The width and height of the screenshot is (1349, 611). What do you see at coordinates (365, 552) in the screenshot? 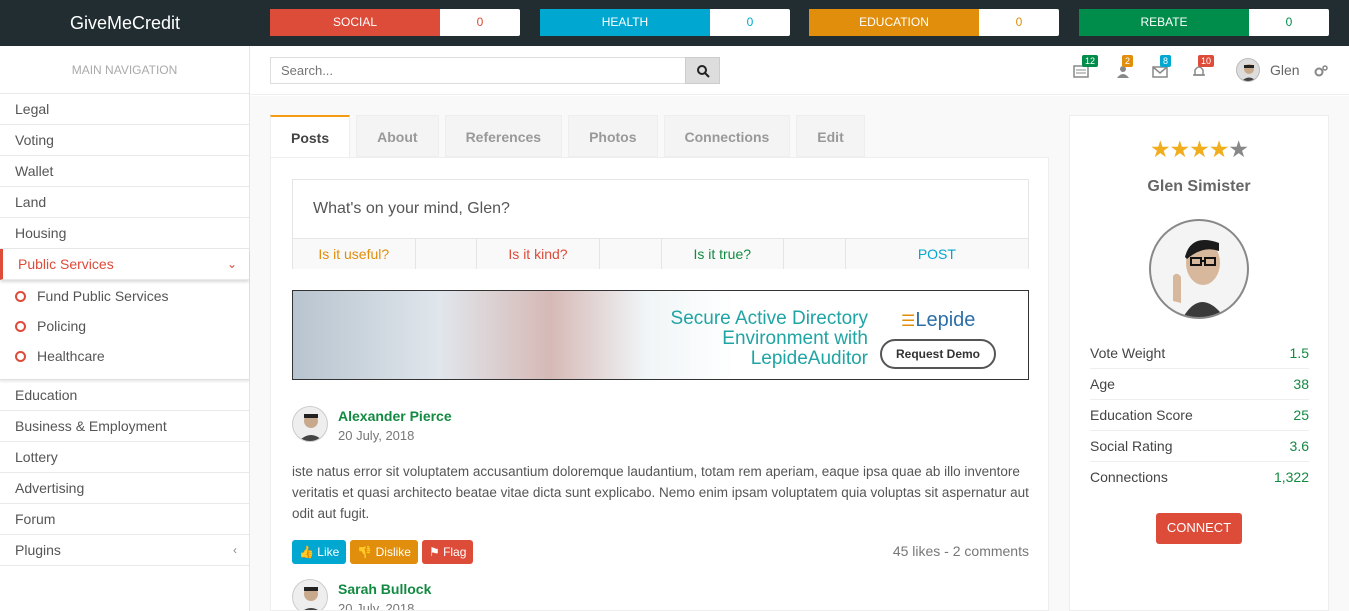
I see `thumbs-down-icon: 👎` at bounding box center [365, 552].